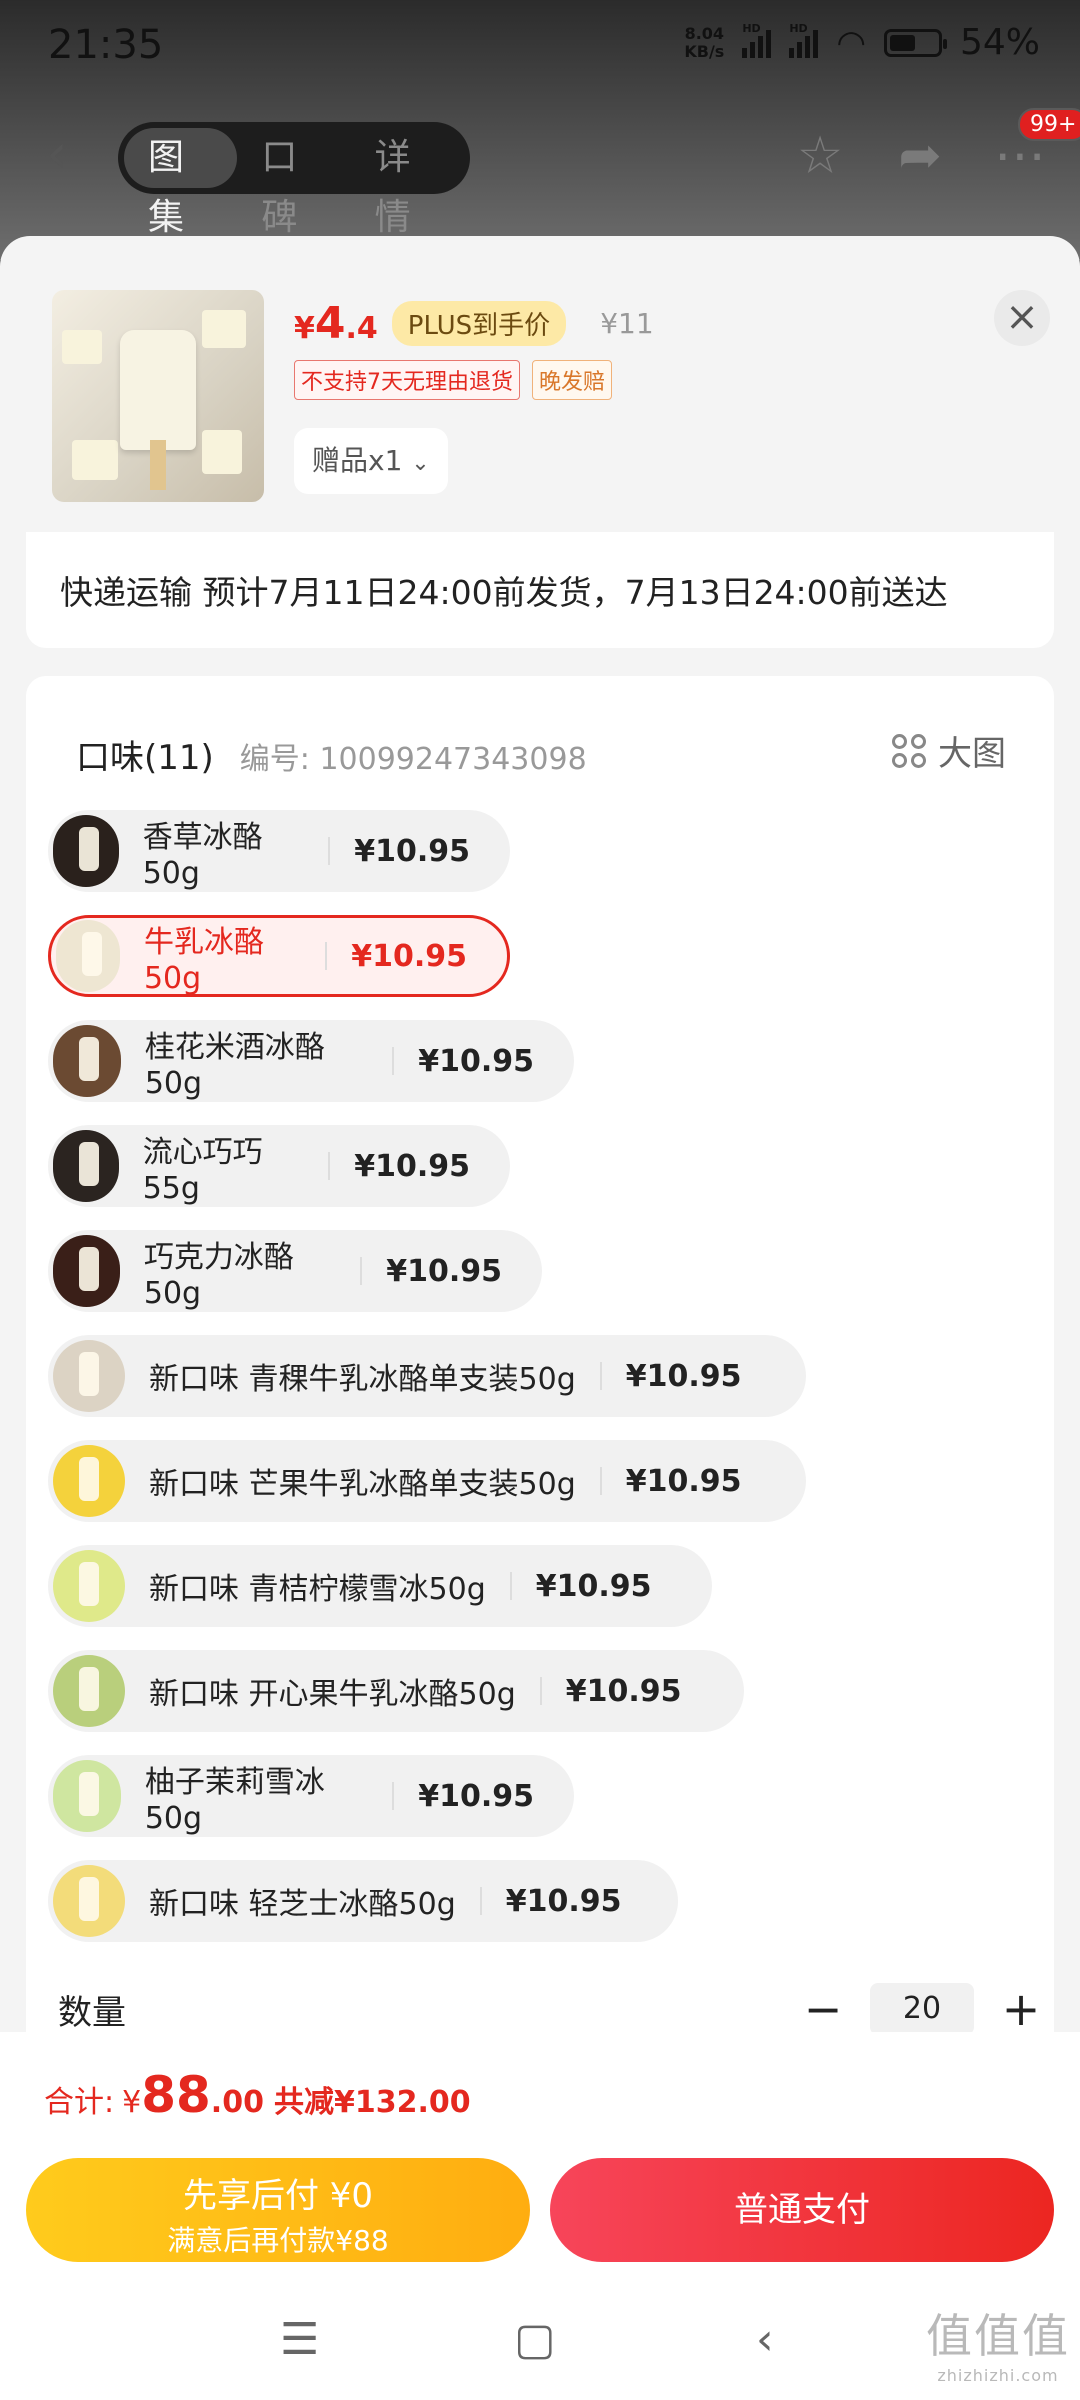  I want to click on quantity-input: 20, so click(922, 2009).